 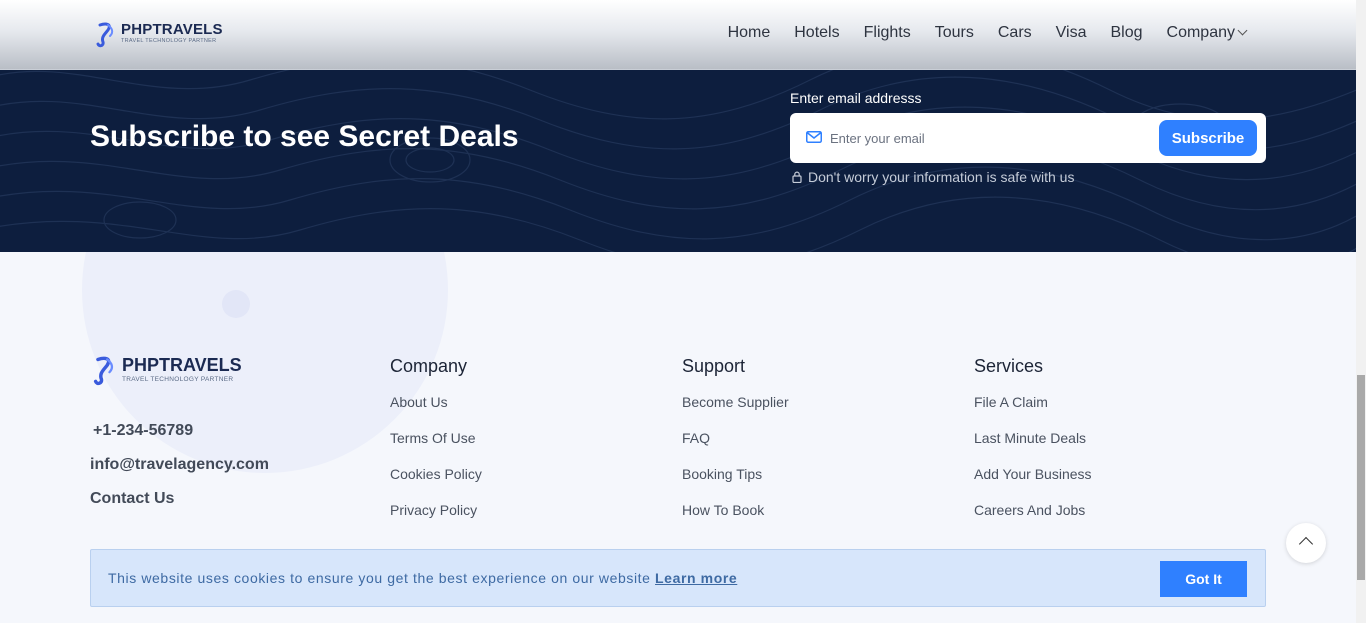 I want to click on page-scrollbar, so click(x=1361, y=311).